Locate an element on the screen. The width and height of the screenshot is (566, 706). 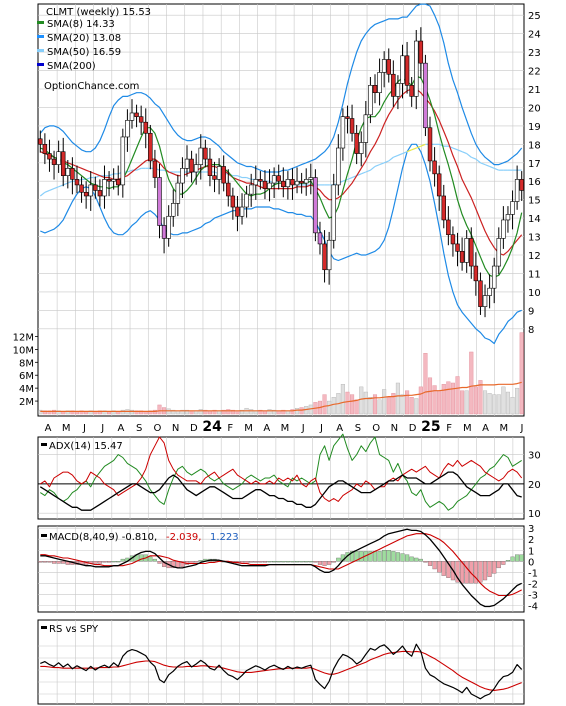
macd-tick-label: 1 is located at coordinates (531, 551).